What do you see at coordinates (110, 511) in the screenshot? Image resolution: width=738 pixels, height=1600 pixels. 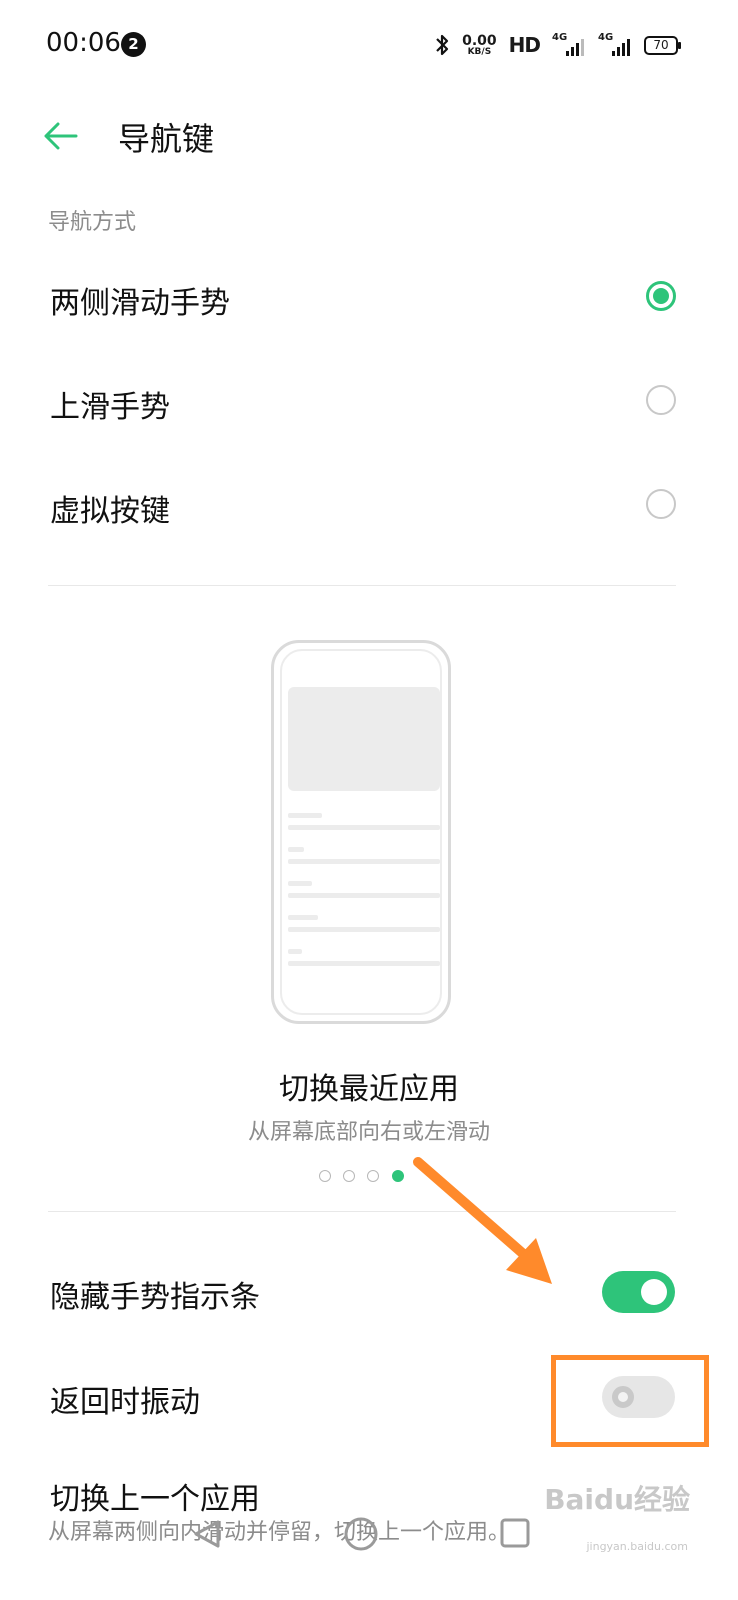 I see `option-label: 虚拟按键` at bounding box center [110, 511].